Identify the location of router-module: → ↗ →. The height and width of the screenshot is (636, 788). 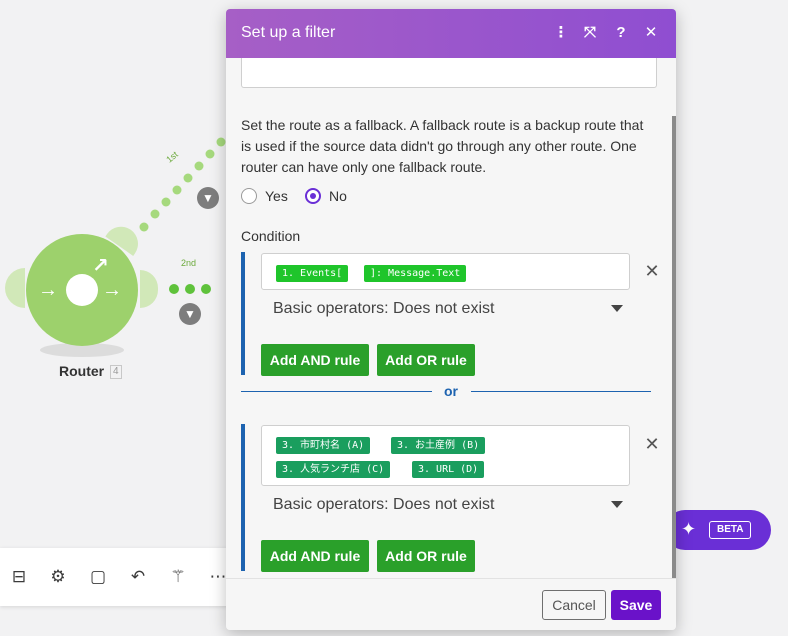
(82, 290).